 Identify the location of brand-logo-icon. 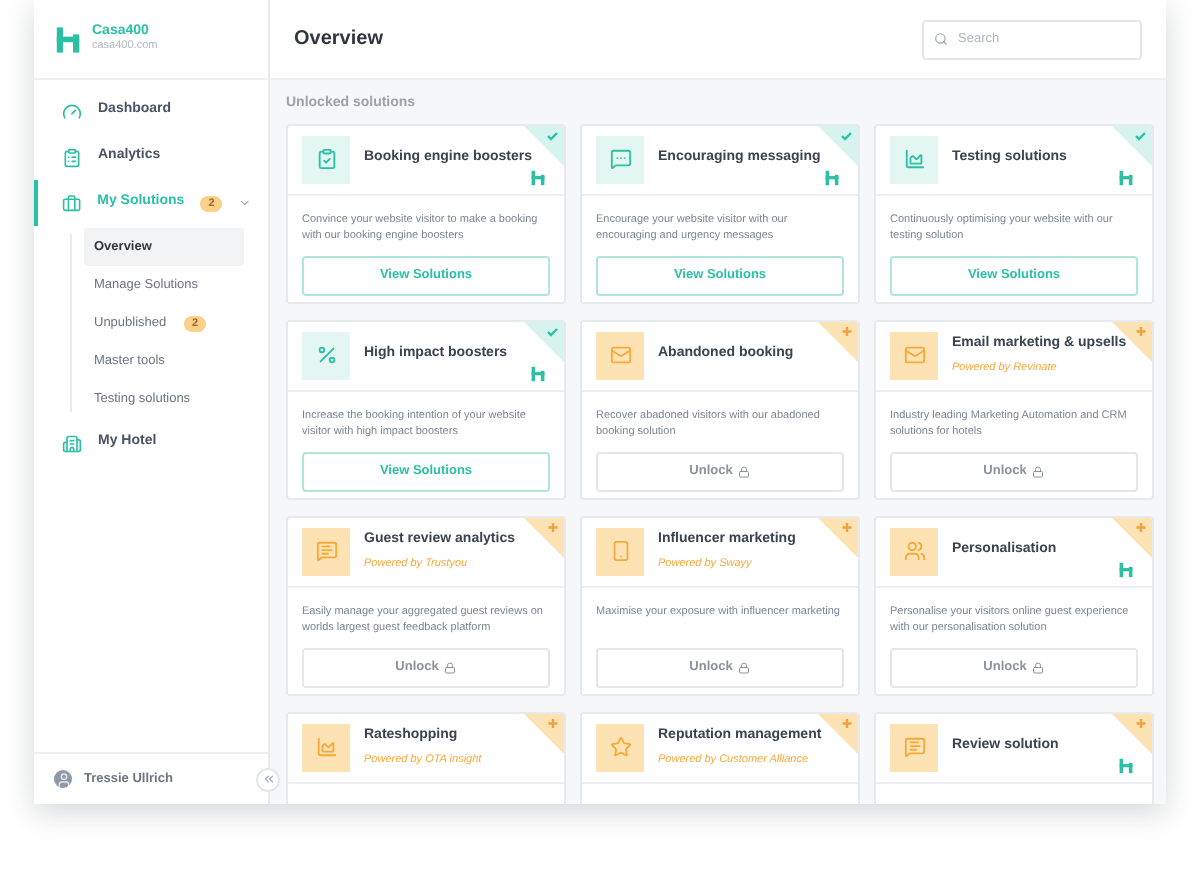
(68, 39).